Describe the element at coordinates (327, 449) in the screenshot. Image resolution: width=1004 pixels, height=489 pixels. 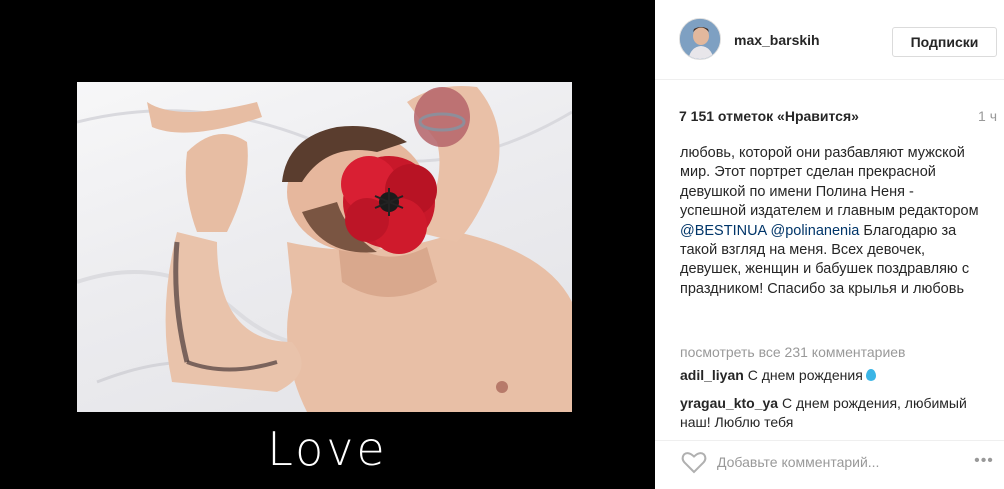
I see `image-caption-word: Love` at that location.